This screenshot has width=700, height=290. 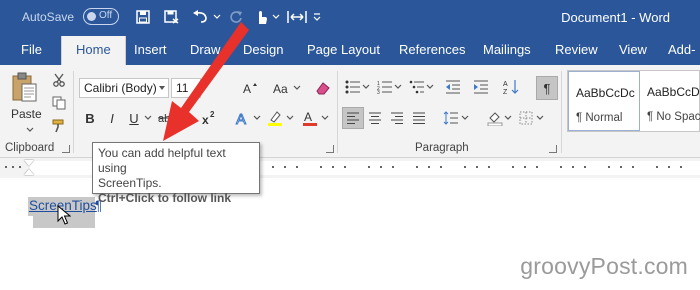 What do you see at coordinates (25, 88) in the screenshot?
I see `paste-icon` at bounding box center [25, 88].